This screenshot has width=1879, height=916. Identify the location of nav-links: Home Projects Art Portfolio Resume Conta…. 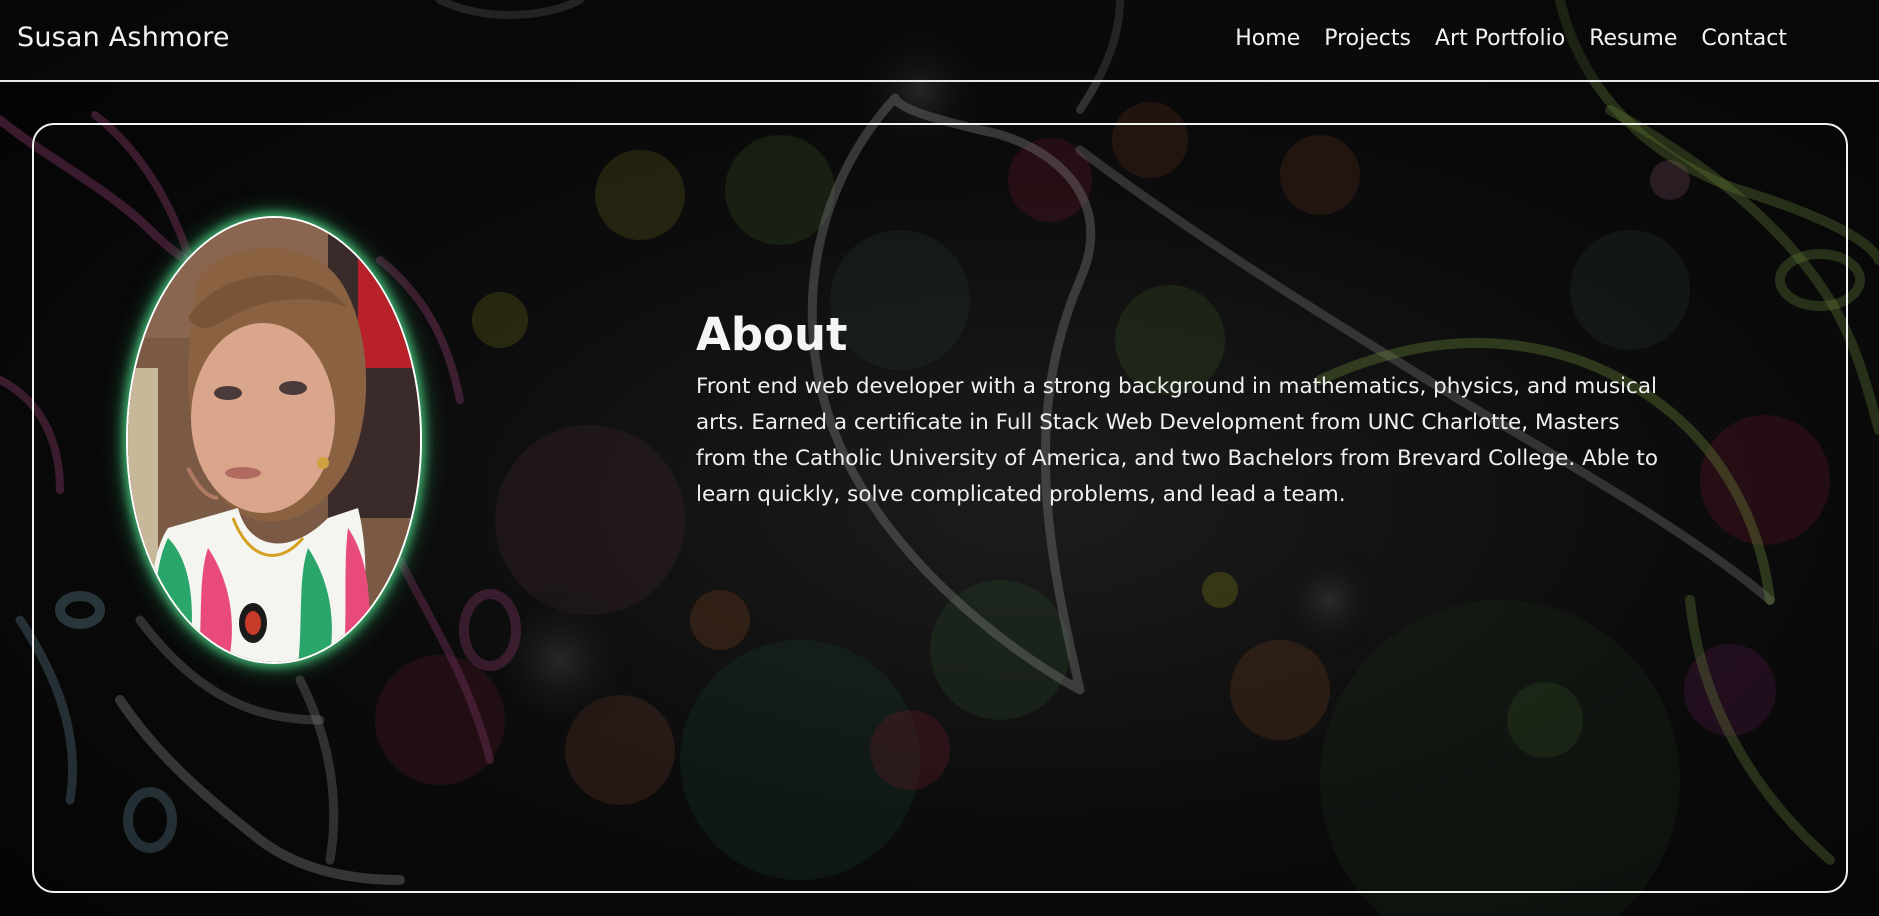
(1511, 38).